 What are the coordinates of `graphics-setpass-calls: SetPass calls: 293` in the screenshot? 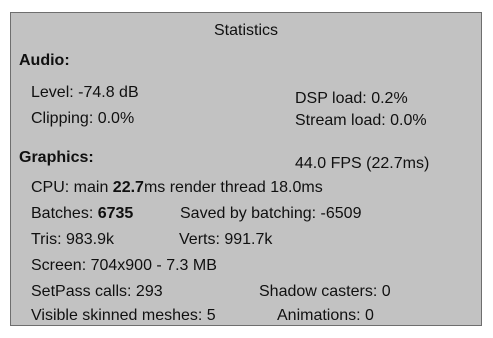 It's located at (97, 291).